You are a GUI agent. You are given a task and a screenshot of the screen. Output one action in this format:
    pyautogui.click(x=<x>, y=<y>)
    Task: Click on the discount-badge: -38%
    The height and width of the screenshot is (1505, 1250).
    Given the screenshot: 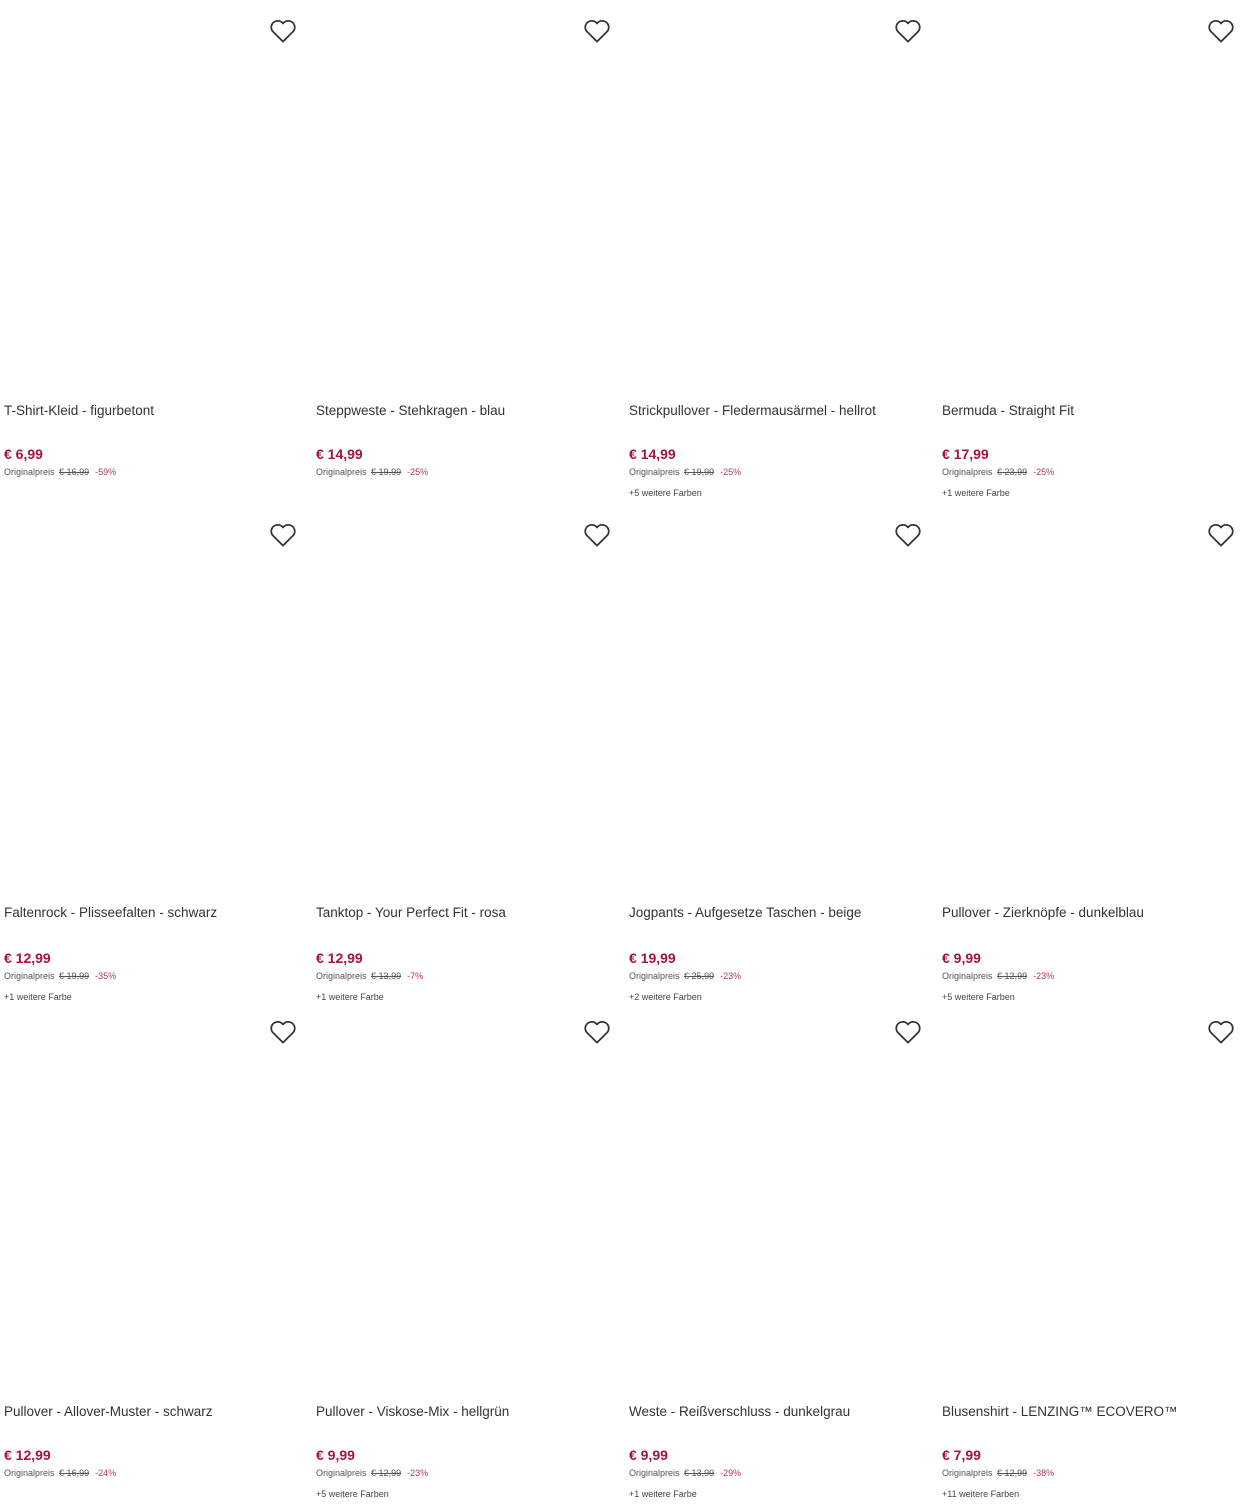 What is the action you would take?
    pyautogui.click(x=1044, y=1473)
    